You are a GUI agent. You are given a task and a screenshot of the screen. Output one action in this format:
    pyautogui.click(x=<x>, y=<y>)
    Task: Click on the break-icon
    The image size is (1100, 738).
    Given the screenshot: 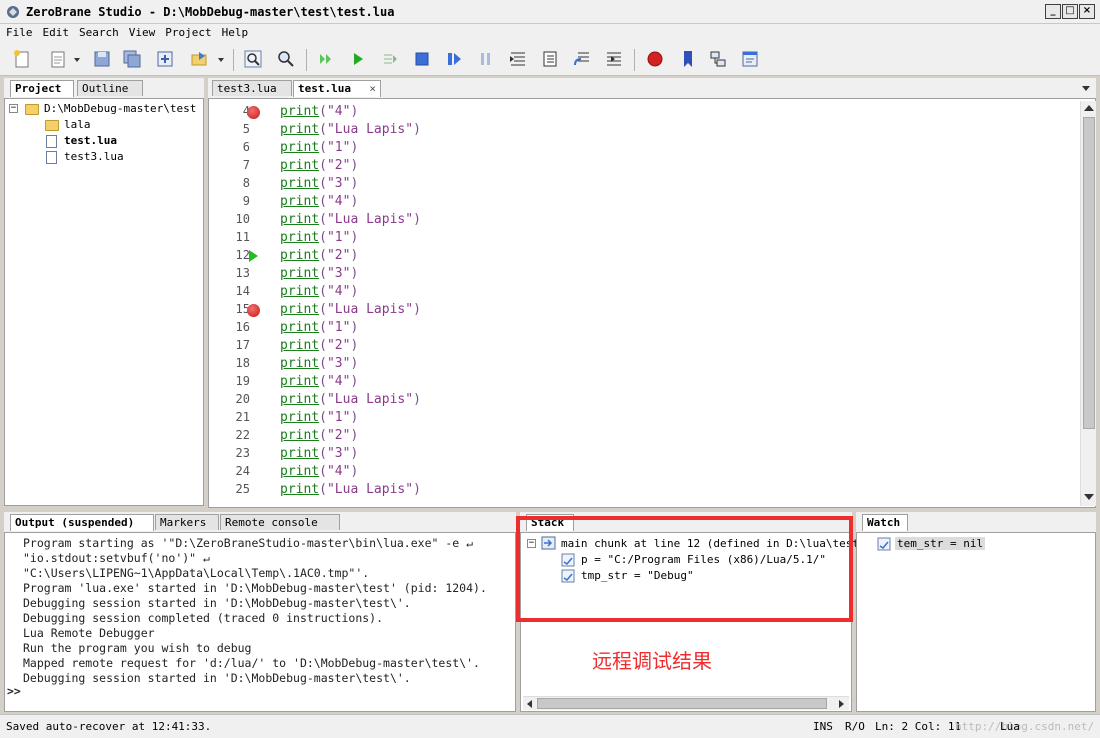 What is the action you would take?
    pyautogui.click(x=454, y=59)
    